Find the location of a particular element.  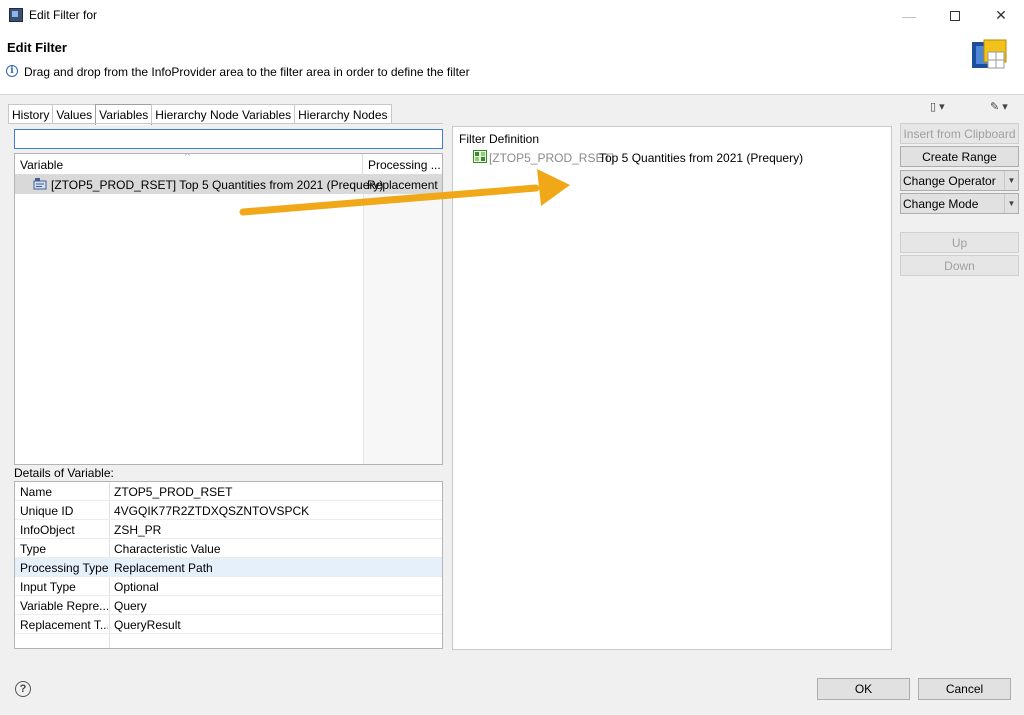

details-value: QueryResult is located at coordinates (147, 625).